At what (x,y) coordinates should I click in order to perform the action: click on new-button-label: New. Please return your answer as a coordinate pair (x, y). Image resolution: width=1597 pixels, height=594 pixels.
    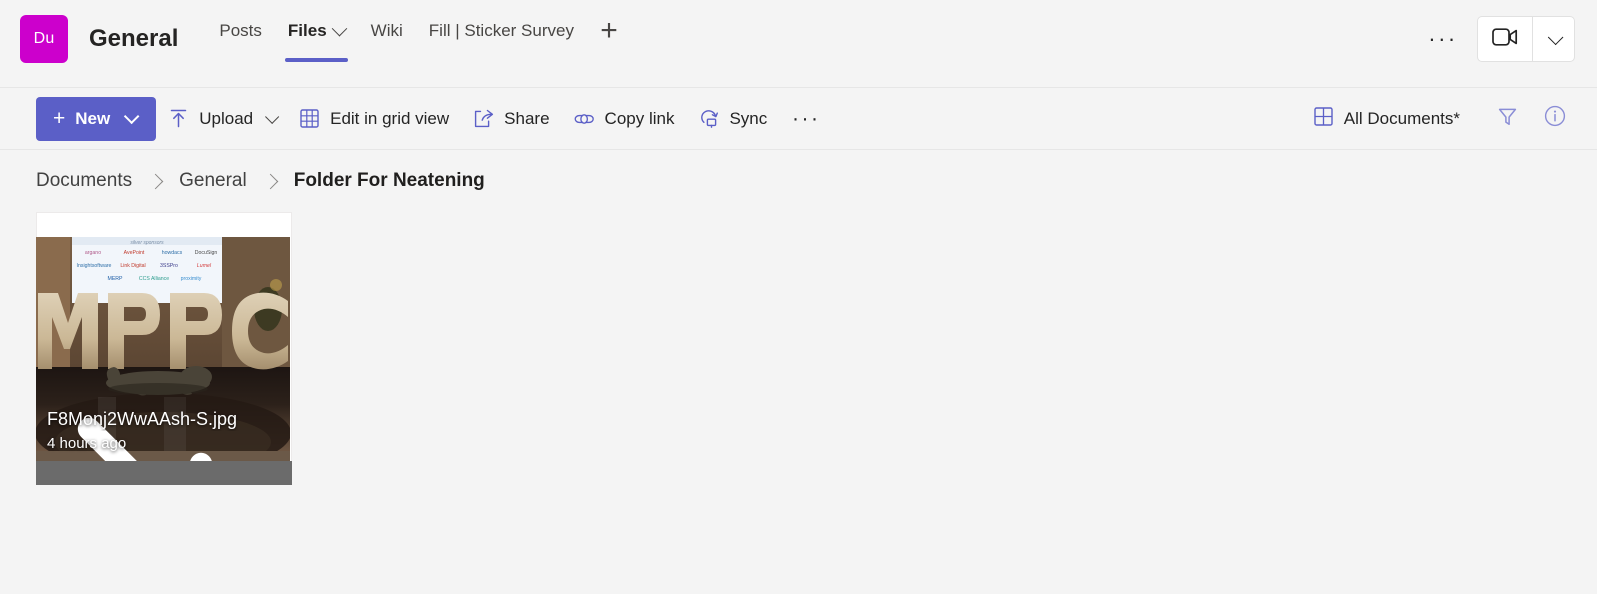
    Looking at the image, I should click on (93, 118).